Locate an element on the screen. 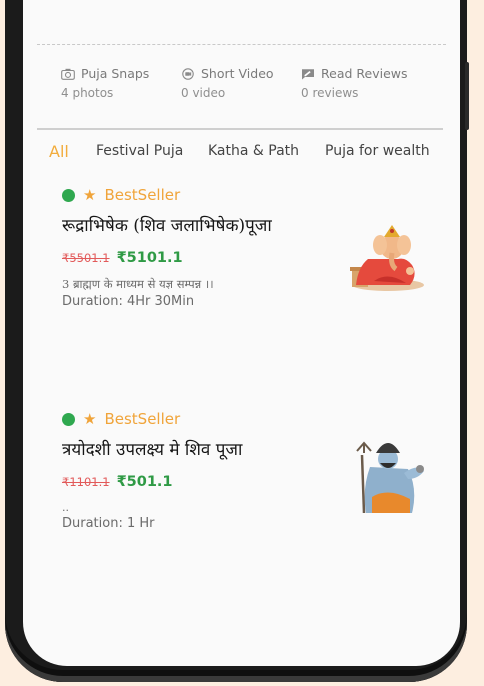 This screenshot has height=686, width=484. ganesha-image is located at coordinates (387, 258).